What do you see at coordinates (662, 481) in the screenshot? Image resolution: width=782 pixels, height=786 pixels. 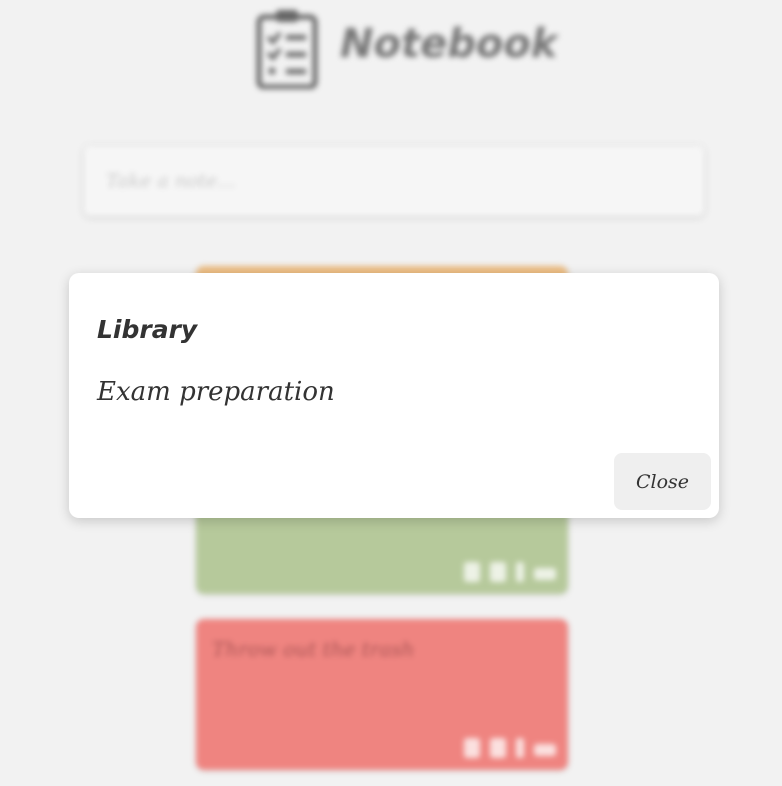 I see `close-button: Close` at bounding box center [662, 481].